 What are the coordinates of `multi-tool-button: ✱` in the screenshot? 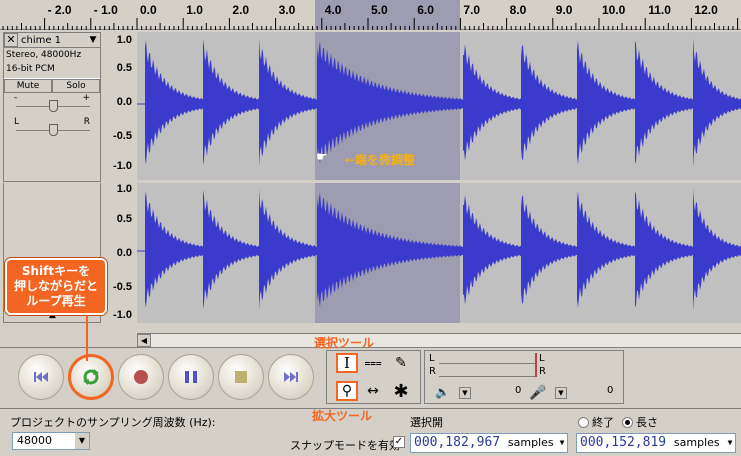 It's located at (401, 391).